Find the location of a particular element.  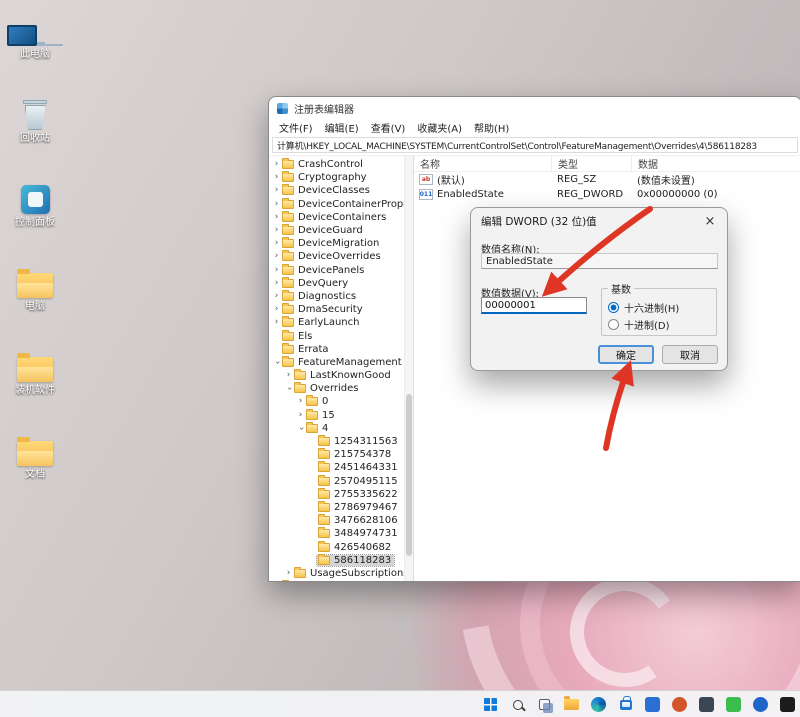

edge-icon is located at coordinates (598, 704).